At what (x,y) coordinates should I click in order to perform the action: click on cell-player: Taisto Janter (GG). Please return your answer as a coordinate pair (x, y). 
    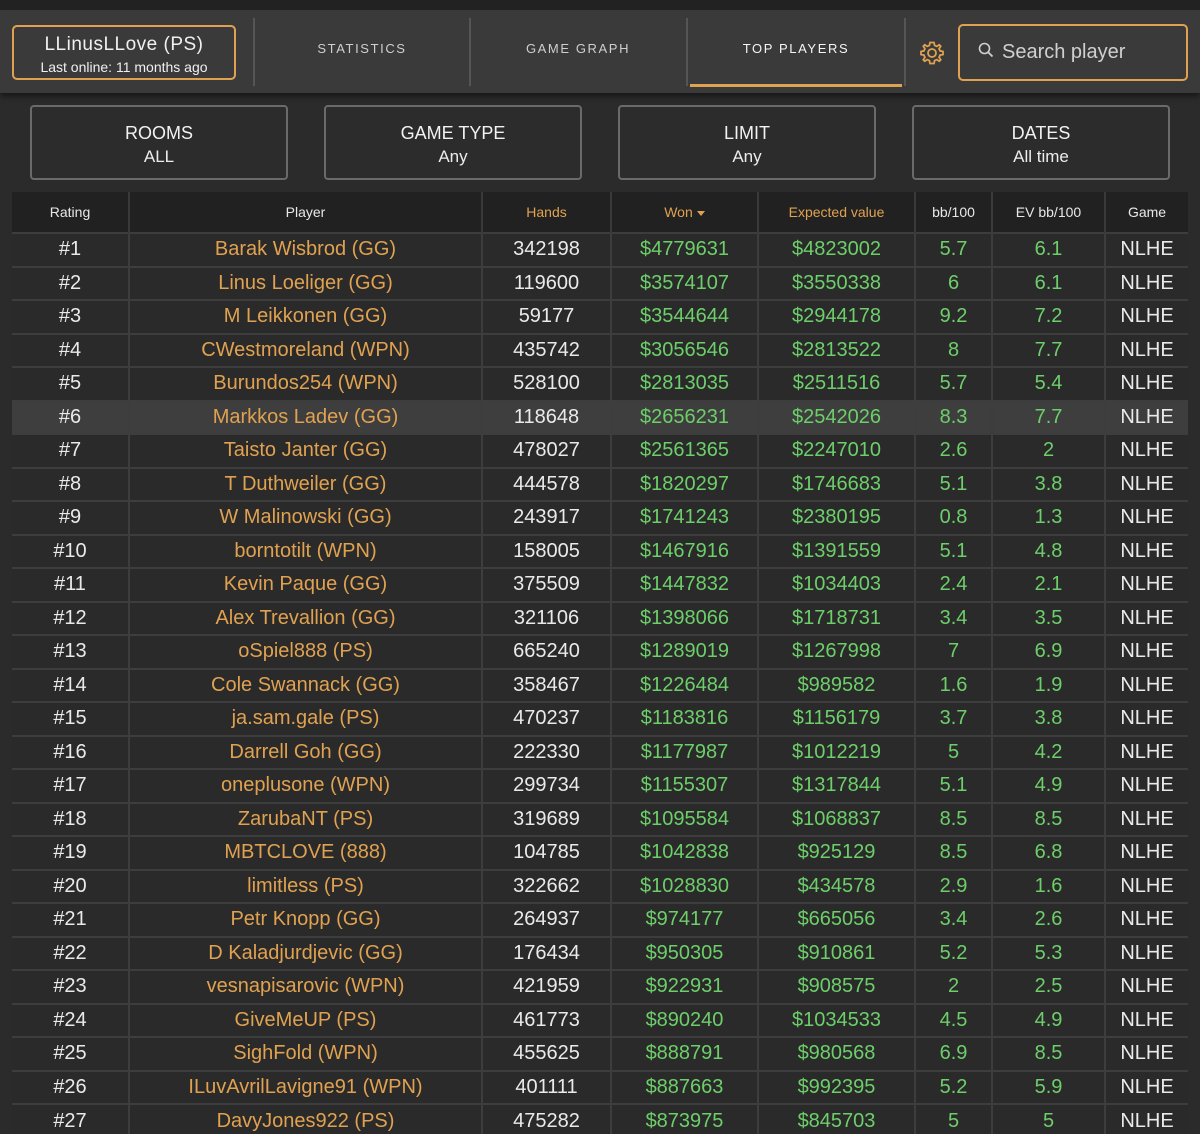
    Looking at the image, I should click on (306, 450).